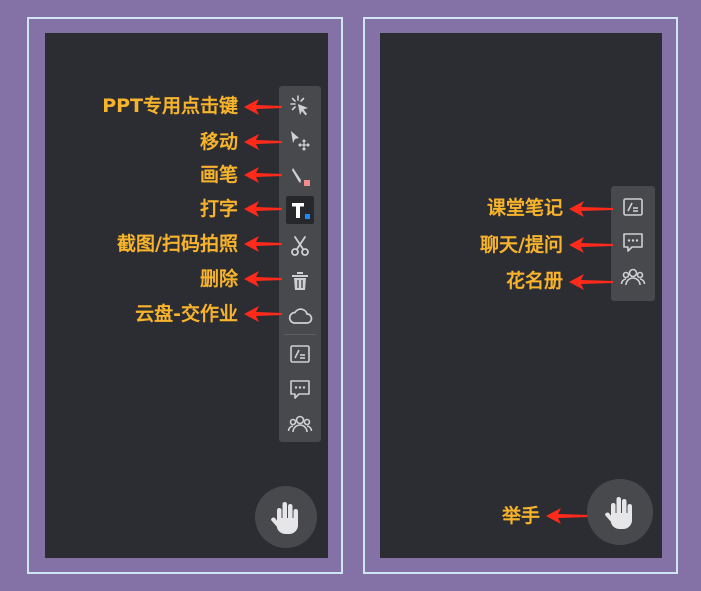 The width and height of the screenshot is (701, 591). I want to click on arrow-roster, so click(591, 282).